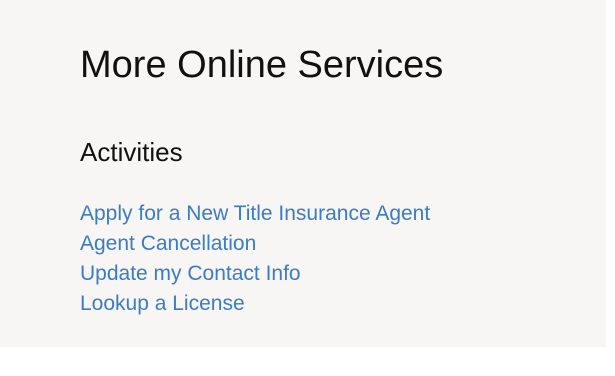  Describe the element at coordinates (262, 65) in the screenshot. I see `section-title: More Online Services` at that location.